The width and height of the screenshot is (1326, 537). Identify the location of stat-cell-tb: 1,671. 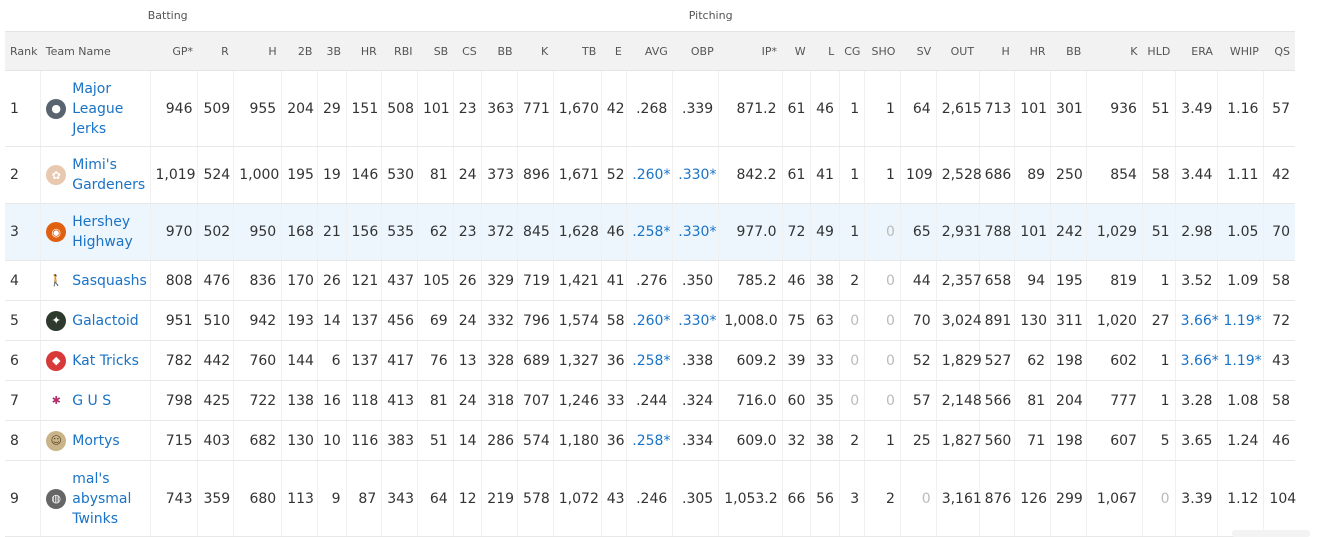
(577, 175).